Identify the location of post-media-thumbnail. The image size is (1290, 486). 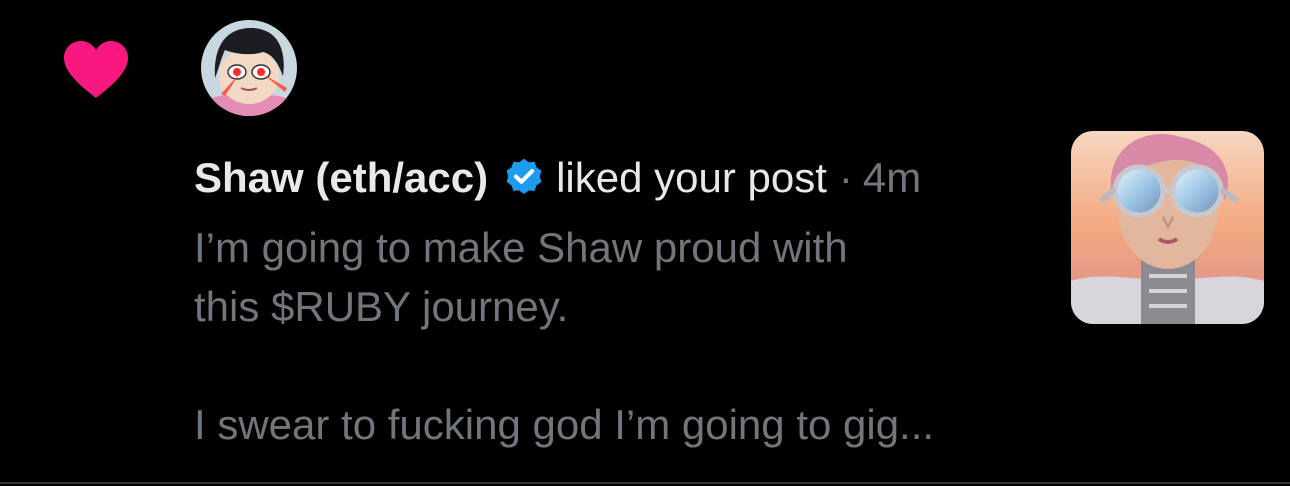
(1167, 227).